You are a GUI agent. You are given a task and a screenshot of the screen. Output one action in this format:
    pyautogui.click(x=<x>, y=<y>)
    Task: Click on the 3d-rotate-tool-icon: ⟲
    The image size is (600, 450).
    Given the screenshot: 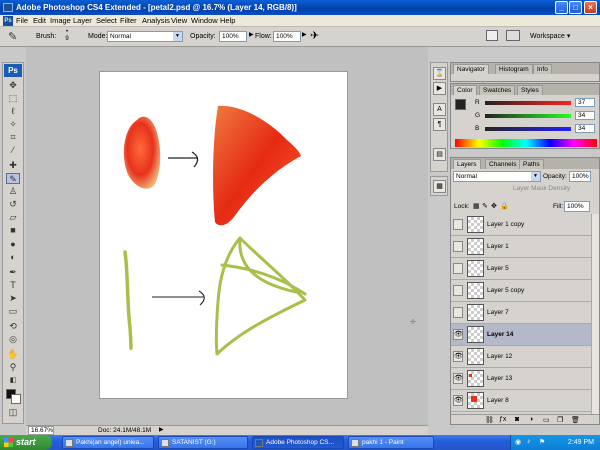 What is the action you would take?
    pyautogui.click(x=13, y=326)
    